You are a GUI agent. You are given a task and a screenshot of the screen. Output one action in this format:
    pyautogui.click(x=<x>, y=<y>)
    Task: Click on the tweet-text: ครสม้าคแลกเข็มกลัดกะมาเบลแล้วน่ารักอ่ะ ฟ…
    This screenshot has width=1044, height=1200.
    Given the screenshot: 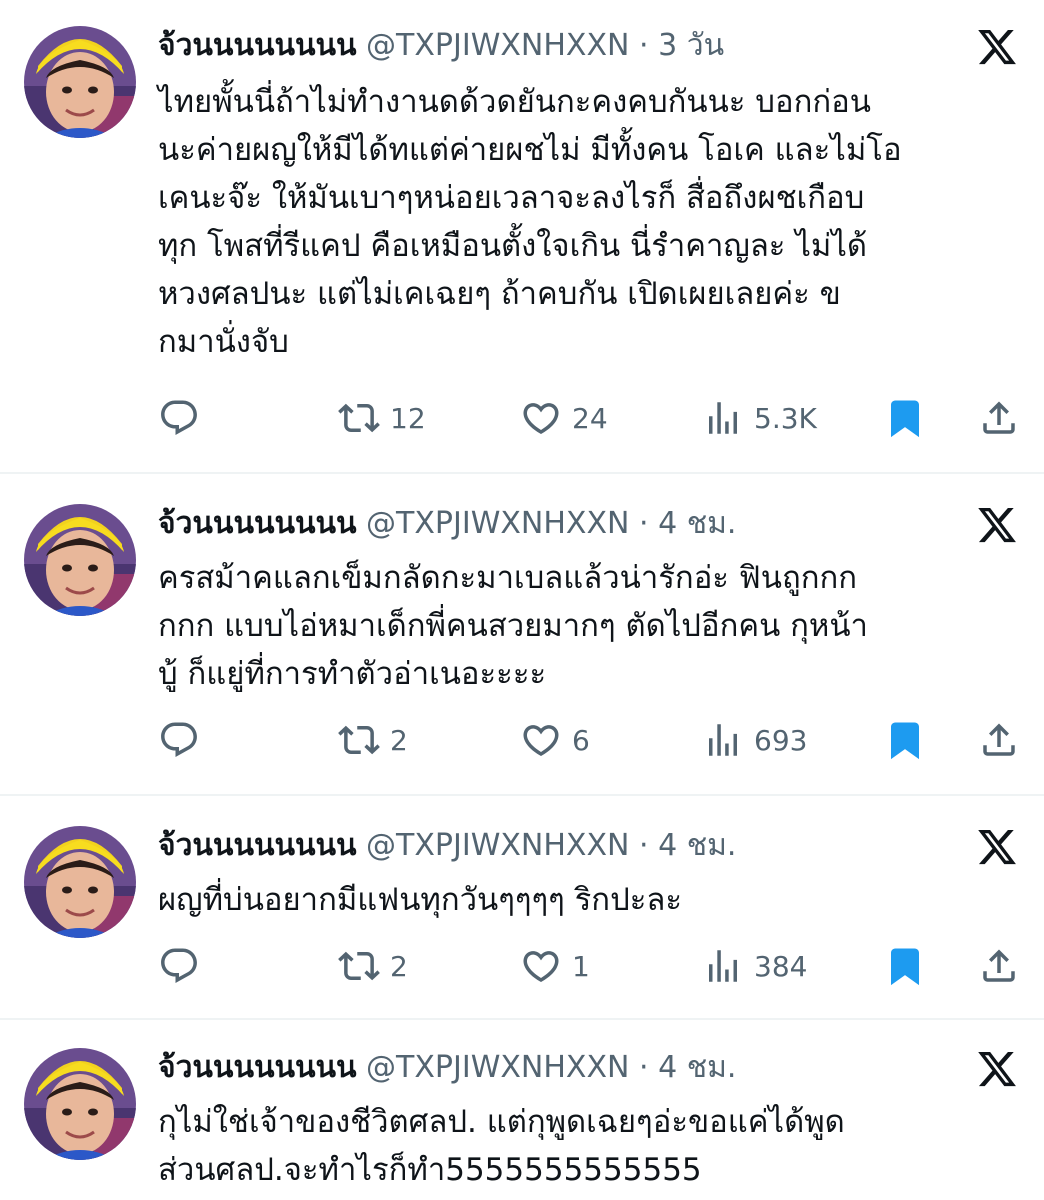 What is the action you would take?
    pyautogui.click(x=513, y=626)
    